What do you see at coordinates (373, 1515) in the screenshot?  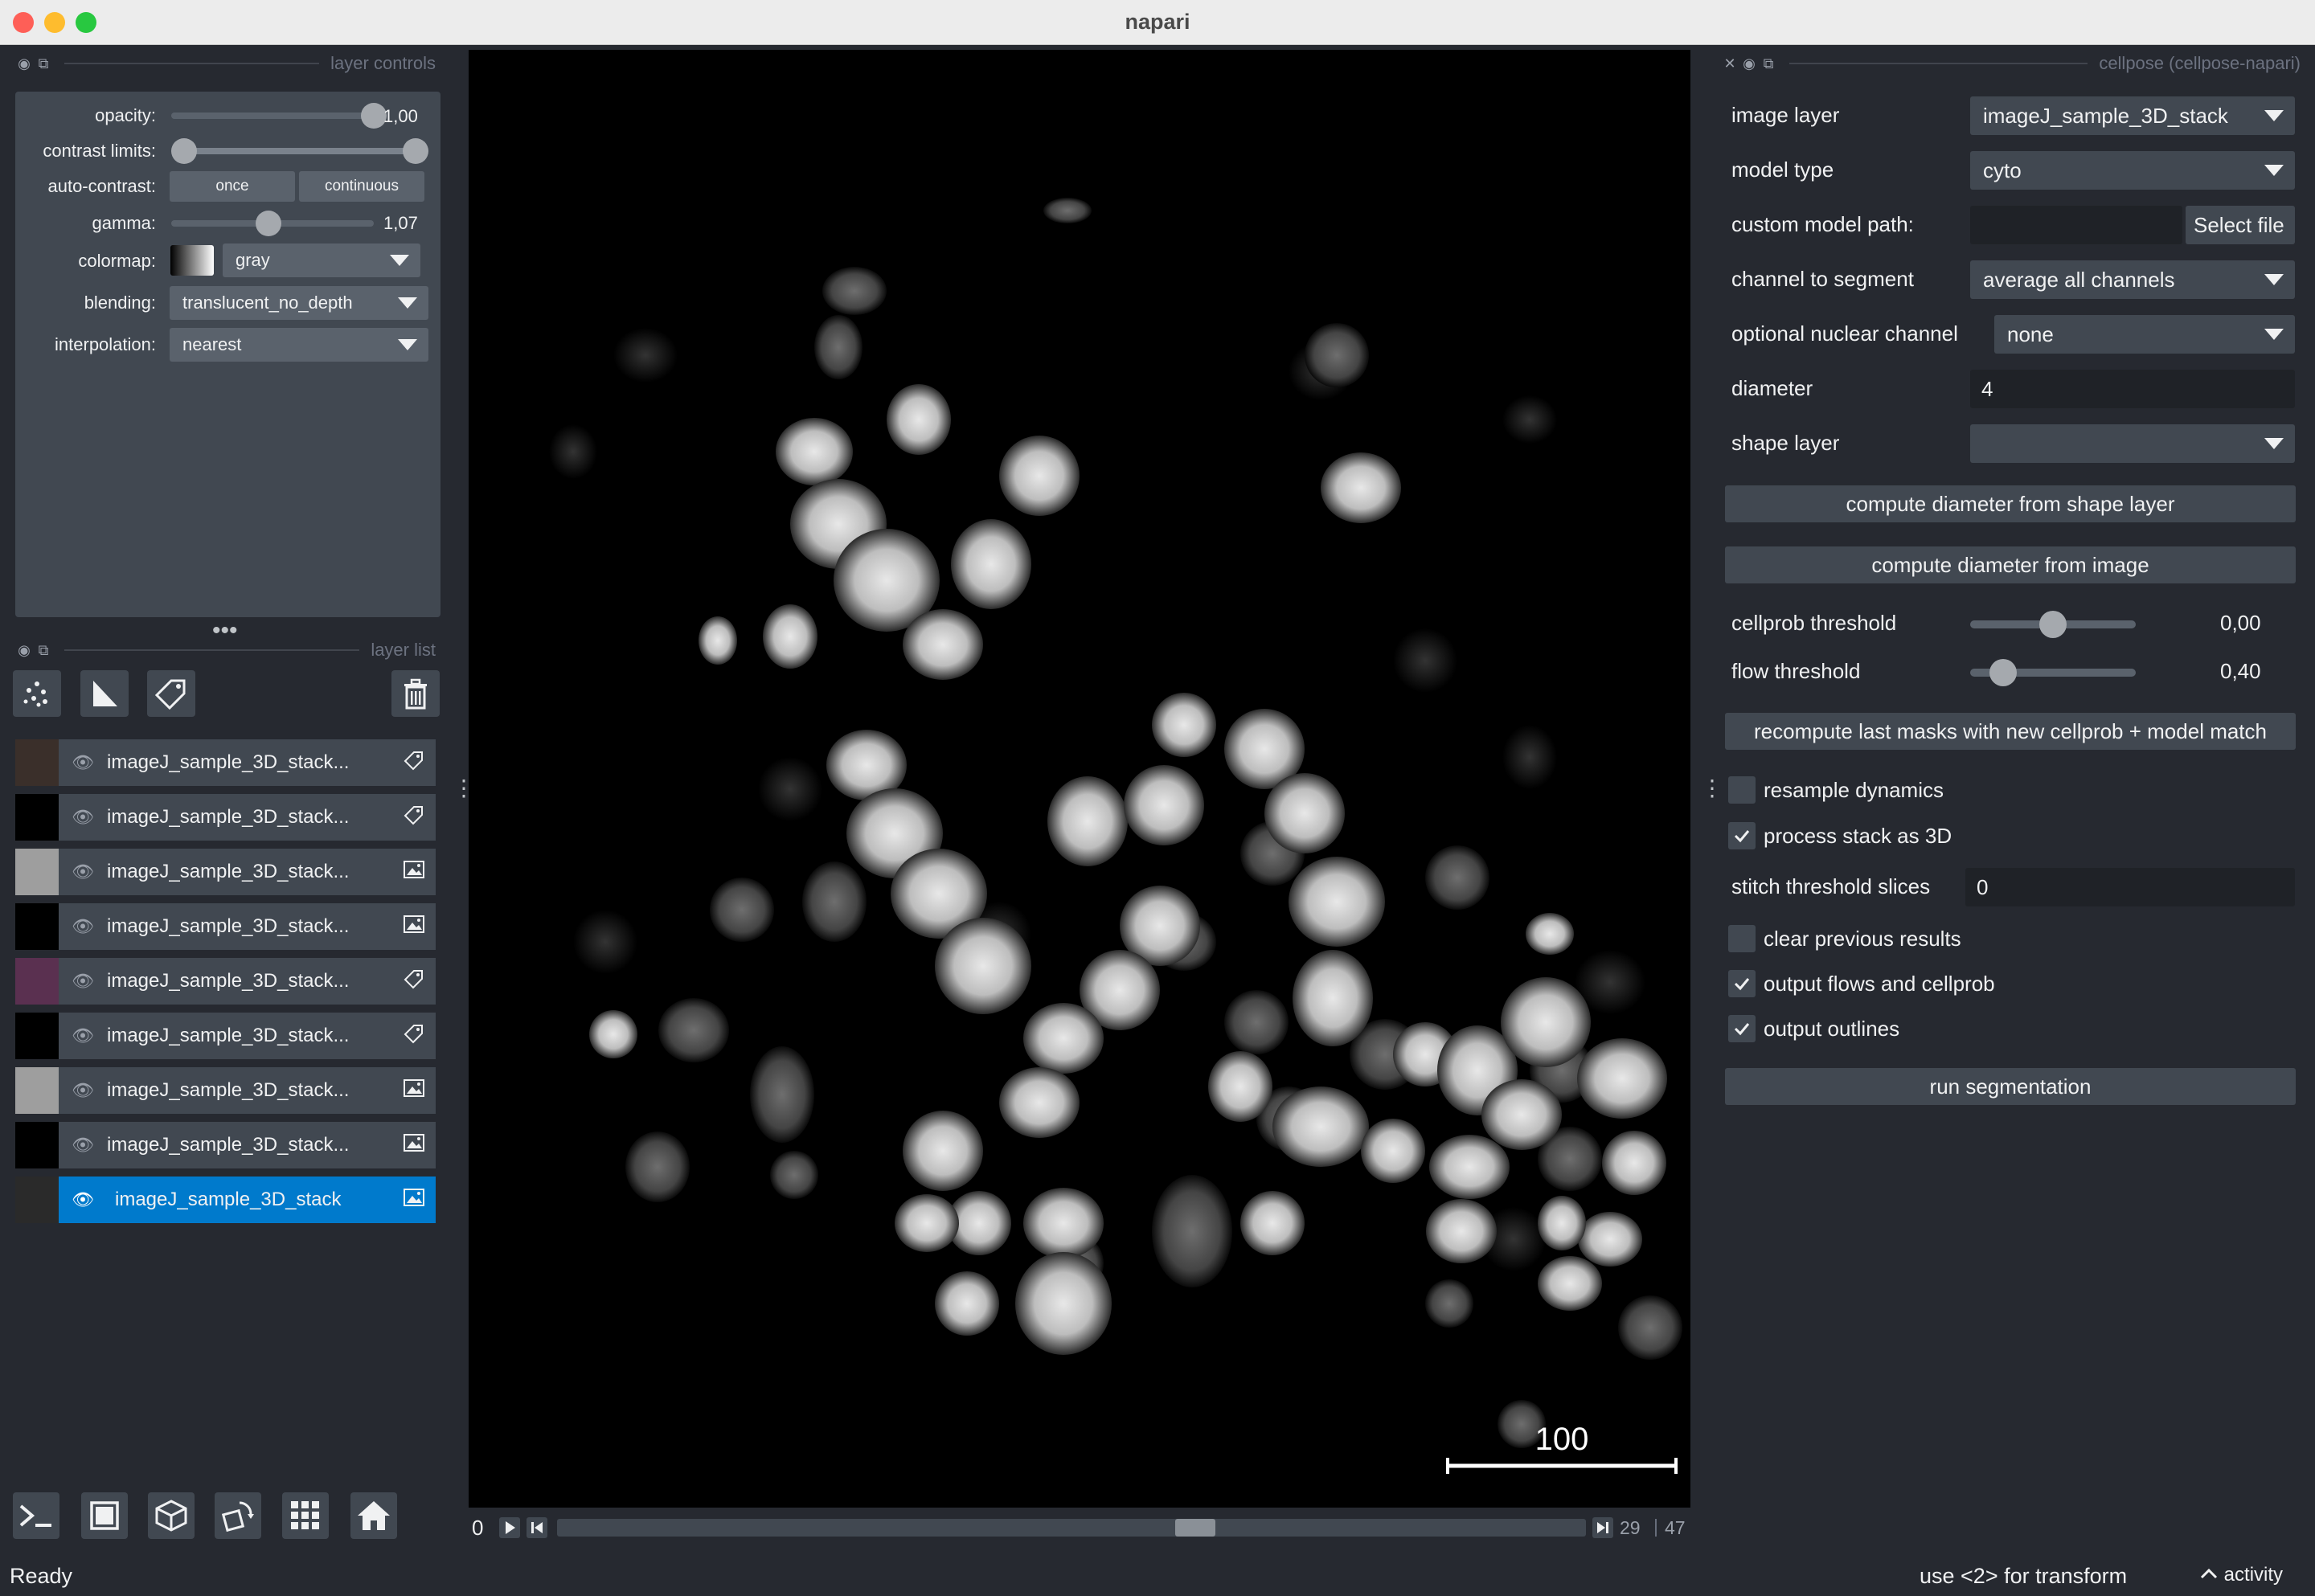 I see `home-button` at bounding box center [373, 1515].